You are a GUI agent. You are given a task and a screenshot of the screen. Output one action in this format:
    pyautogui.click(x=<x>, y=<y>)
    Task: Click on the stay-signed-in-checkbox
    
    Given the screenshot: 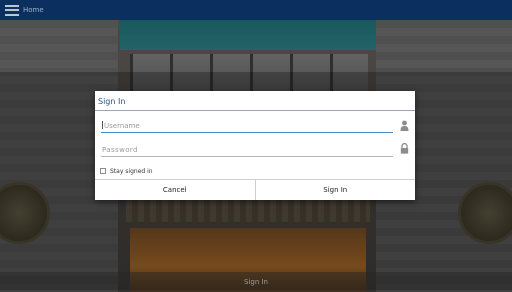 What is the action you would take?
    pyautogui.click(x=103, y=171)
    